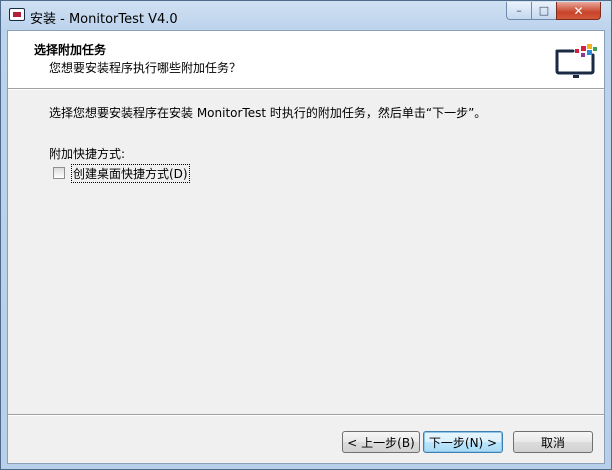  Describe the element at coordinates (59, 173) in the screenshot. I see `create-desktop-shortcut-checkbox` at that location.